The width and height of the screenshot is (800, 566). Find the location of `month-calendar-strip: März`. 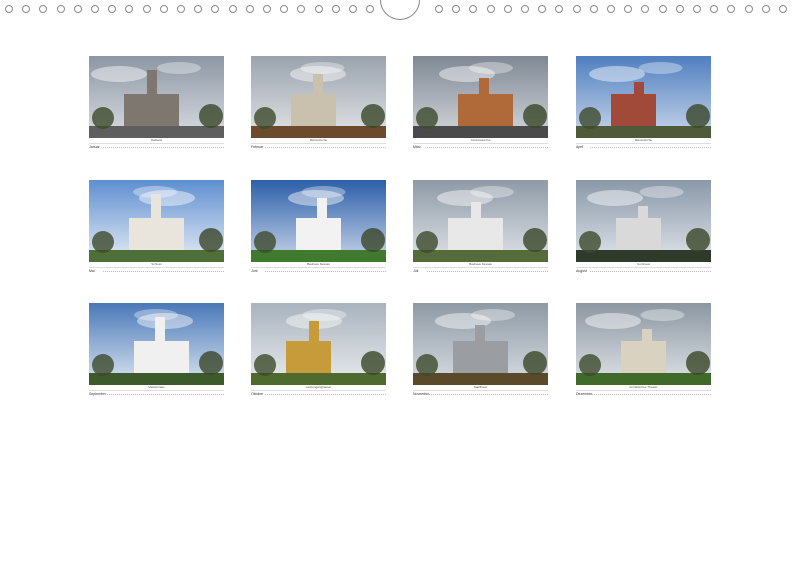

month-calendar-strip: März is located at coordinates (480, 146).